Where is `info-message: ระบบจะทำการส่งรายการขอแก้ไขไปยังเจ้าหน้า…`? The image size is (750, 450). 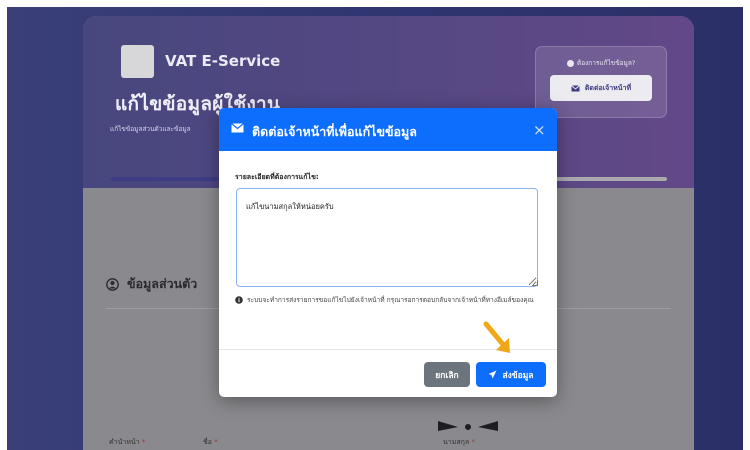
info-message: ระบบจะทำการส่งรายการขอแก้ไขไปยังเจ้าหน้า… is located at coordinates (390, 300).